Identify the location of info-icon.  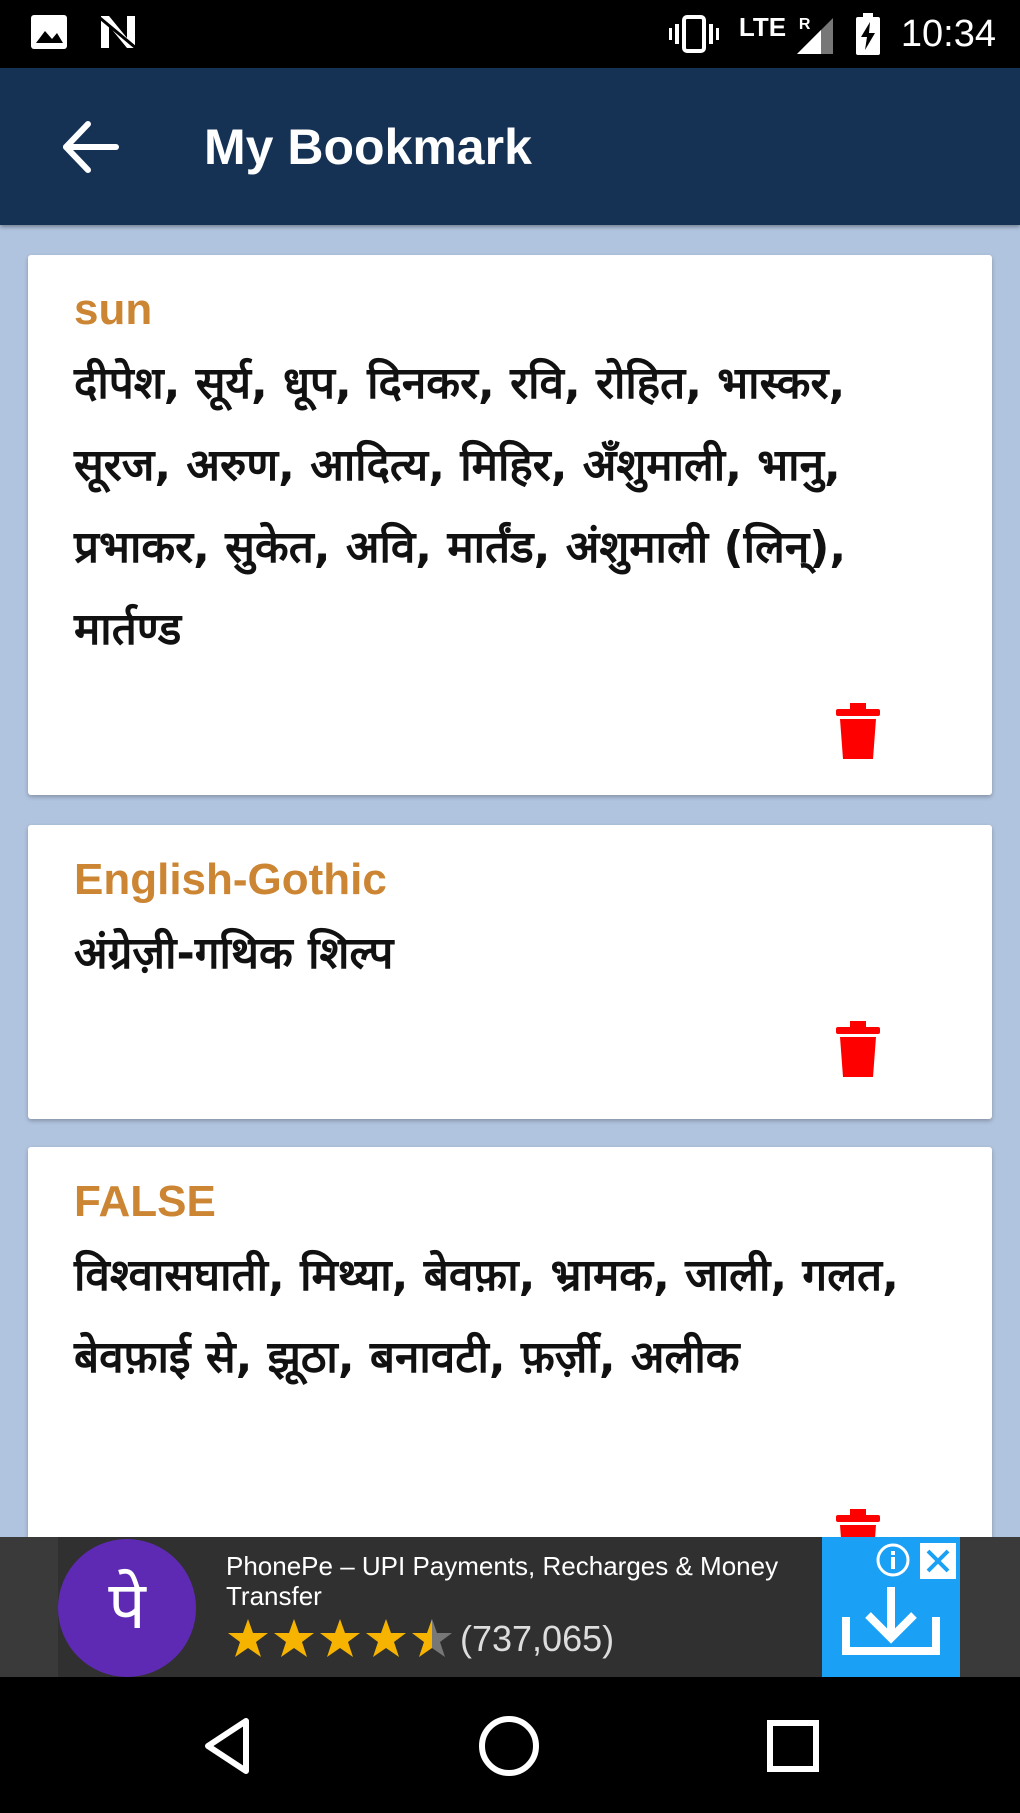
(893, 1560).